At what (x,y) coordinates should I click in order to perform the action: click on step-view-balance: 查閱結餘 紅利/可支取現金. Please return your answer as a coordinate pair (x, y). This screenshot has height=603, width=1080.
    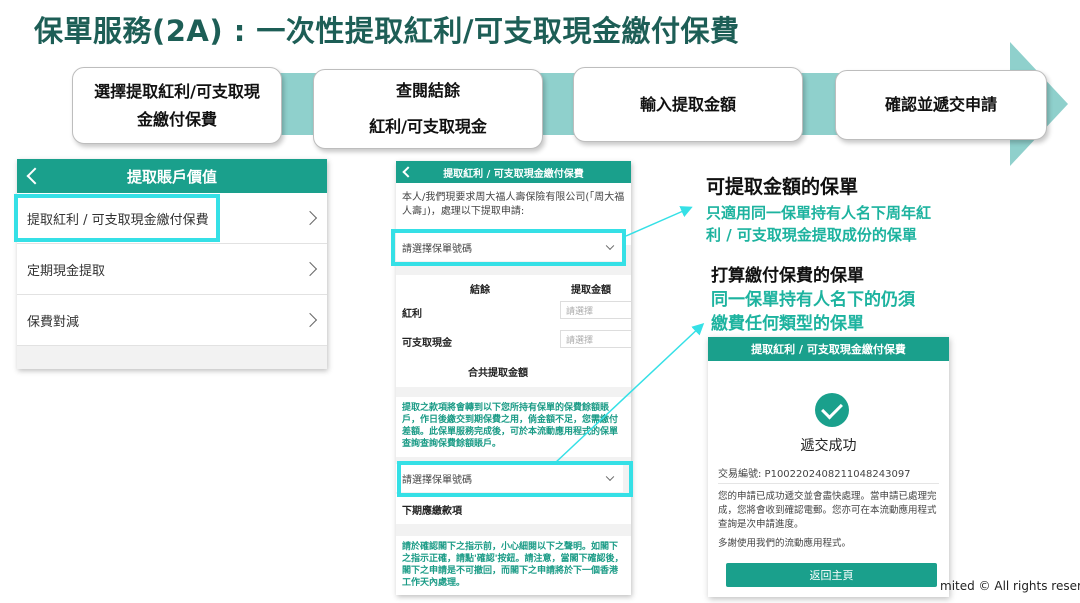
    Looking at the image, I should click on (428, 109).